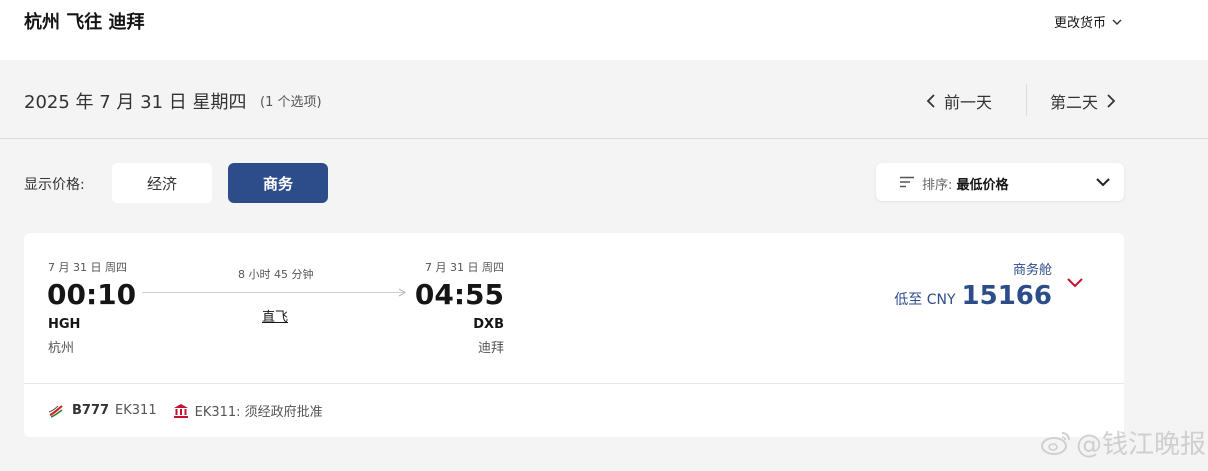 The height and width of the screenshot is (471, 1208). I want to click on business-button: 商务, so click(278, 183).